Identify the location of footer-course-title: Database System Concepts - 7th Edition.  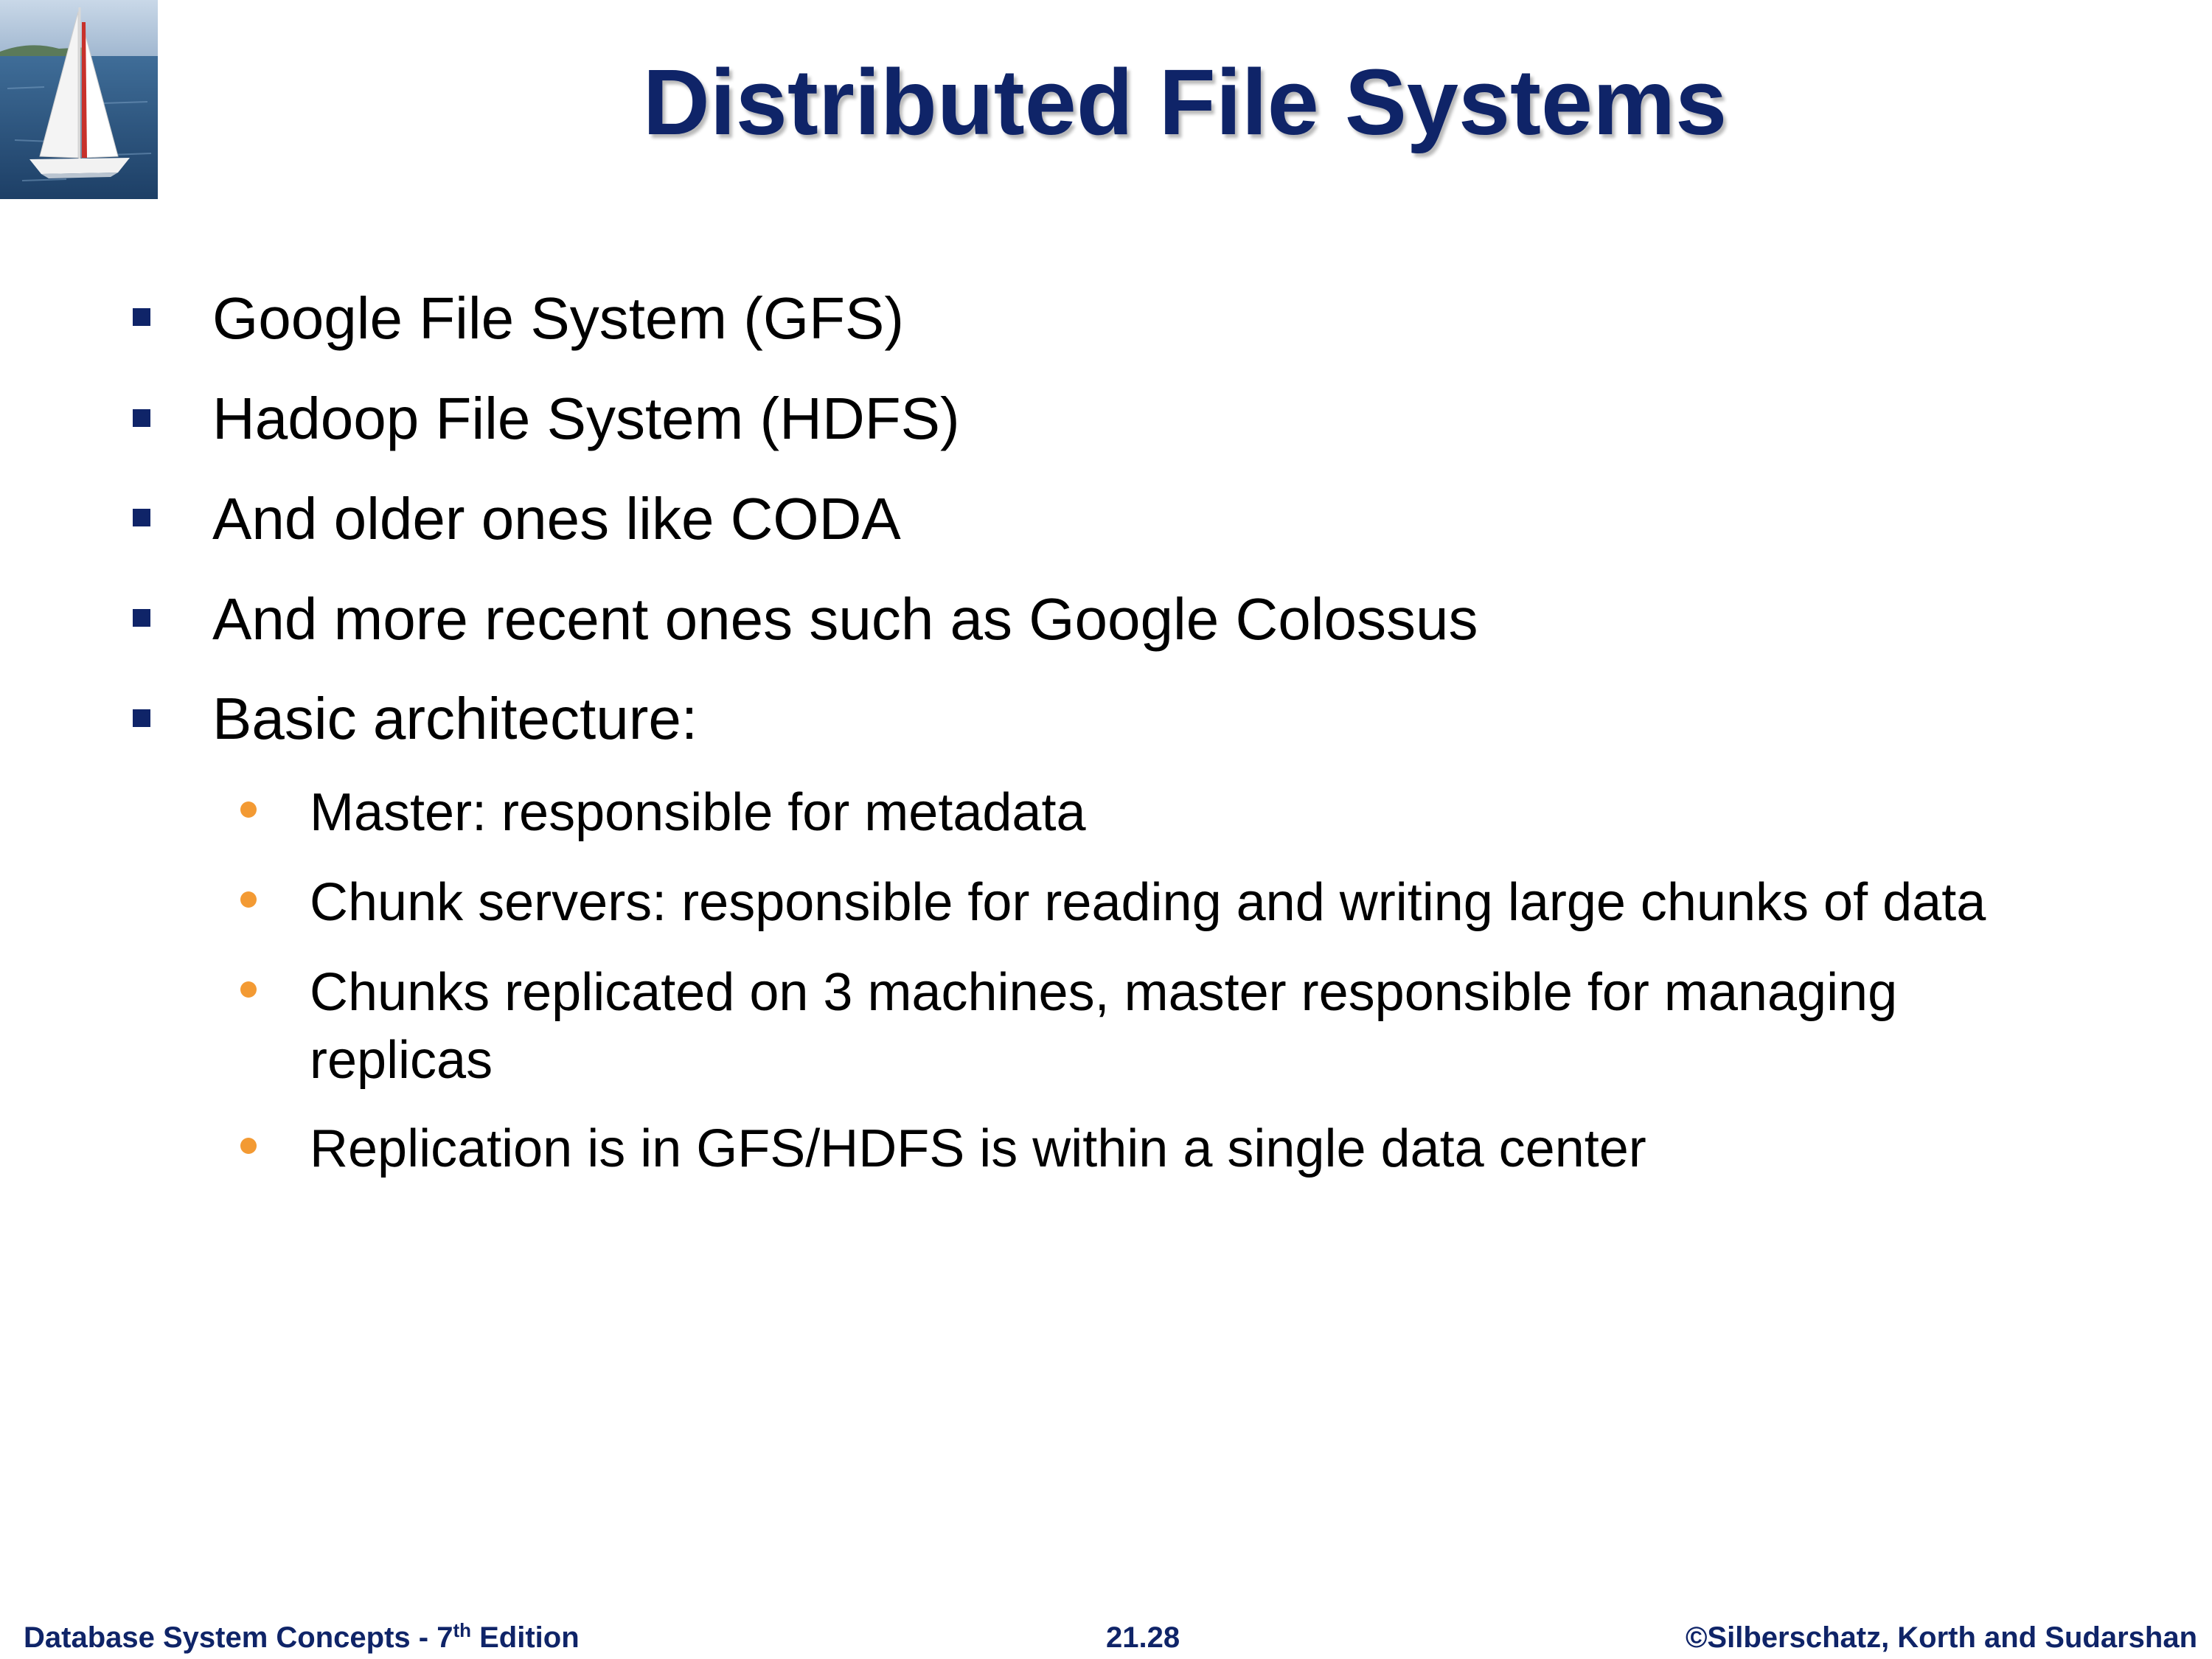
(302, 1637).